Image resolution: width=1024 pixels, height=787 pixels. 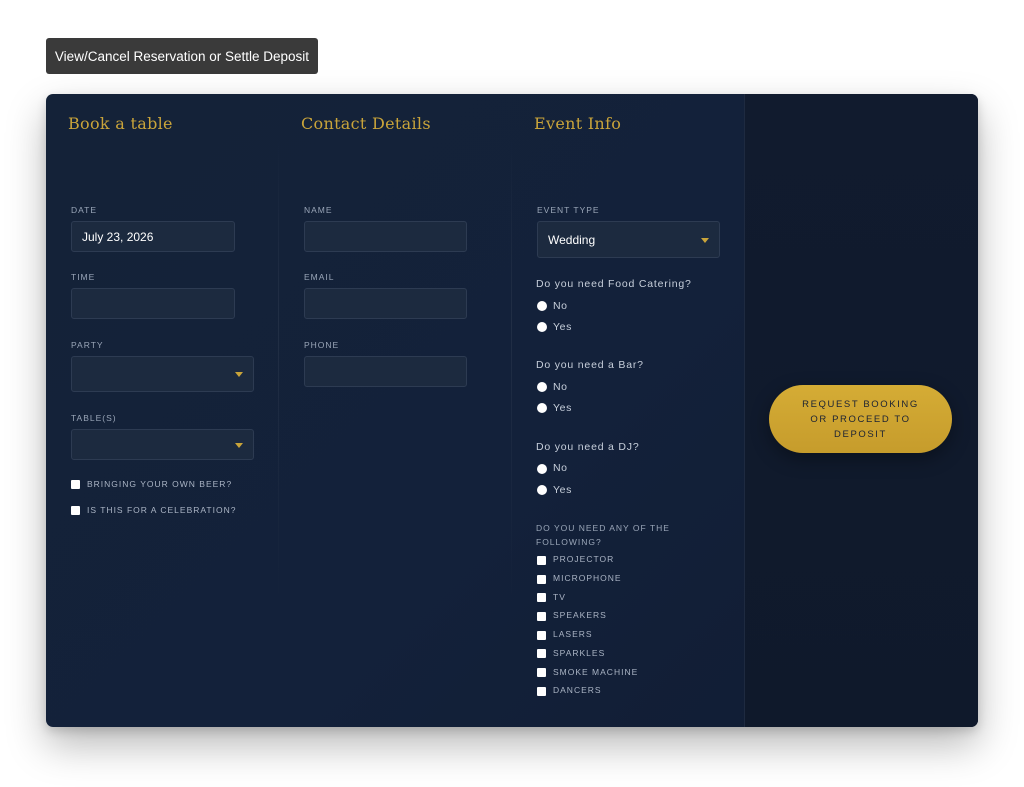 I want to click on celebration-checkbox, so click(x=75, y=510).